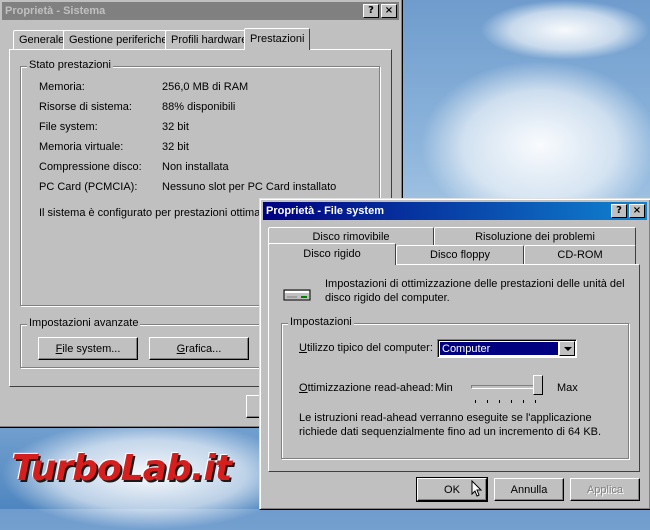  What do you see at coordinates (84, 323) in the screenshot?
I see `advanced-group-title: Impostazioni avanzate` at bounding box center [84, 323].